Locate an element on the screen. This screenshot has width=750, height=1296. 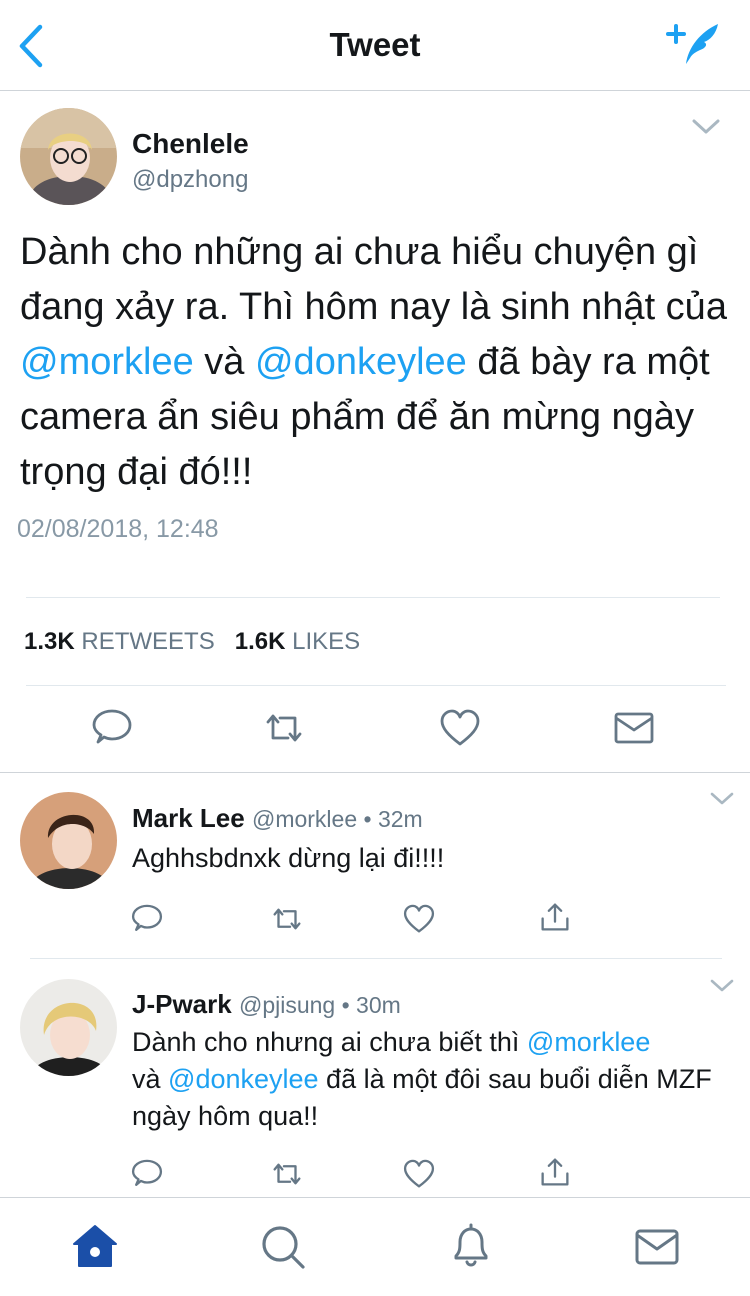
reply-text: Aghhsbdnxk dừng lại đi!!!! is located at coordinates (427, 858).